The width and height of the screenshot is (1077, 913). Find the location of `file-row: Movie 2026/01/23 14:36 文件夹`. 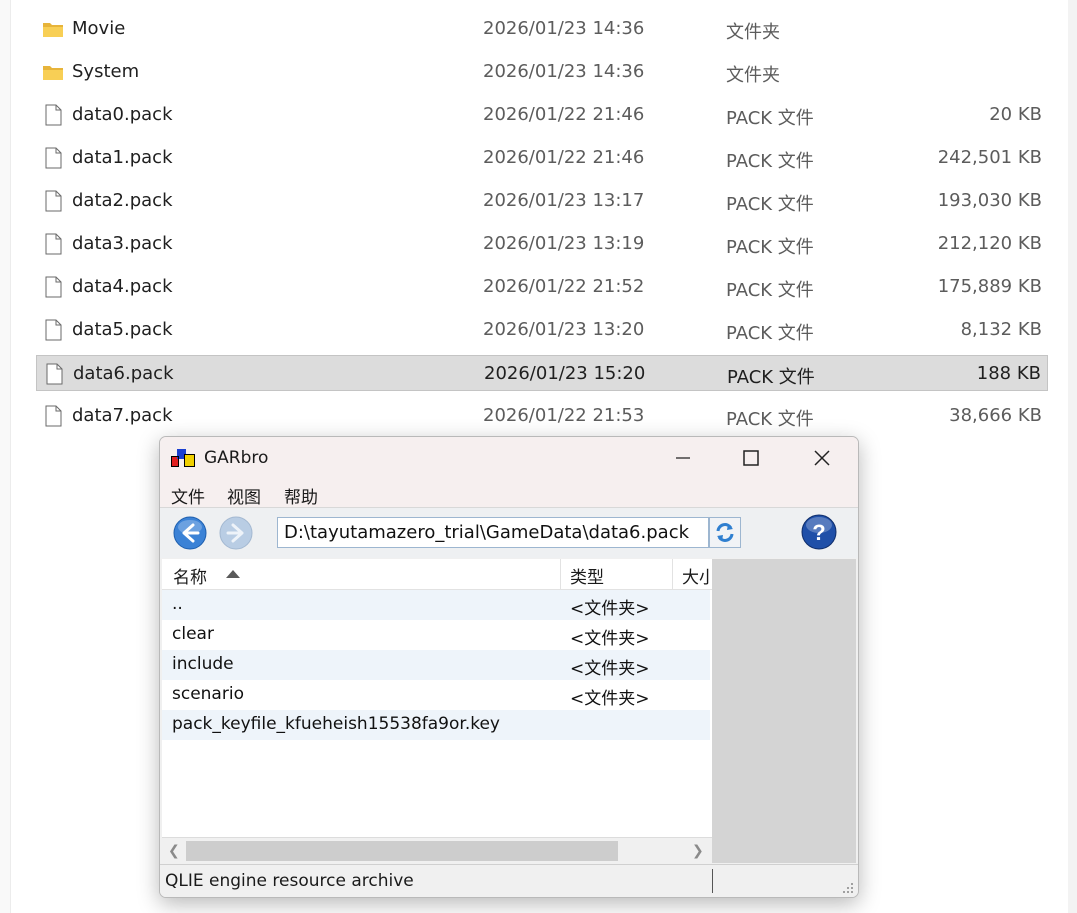

file-row: Movie 2026/01/23 14:36 文件夹 is located at coordinates (542, 29).